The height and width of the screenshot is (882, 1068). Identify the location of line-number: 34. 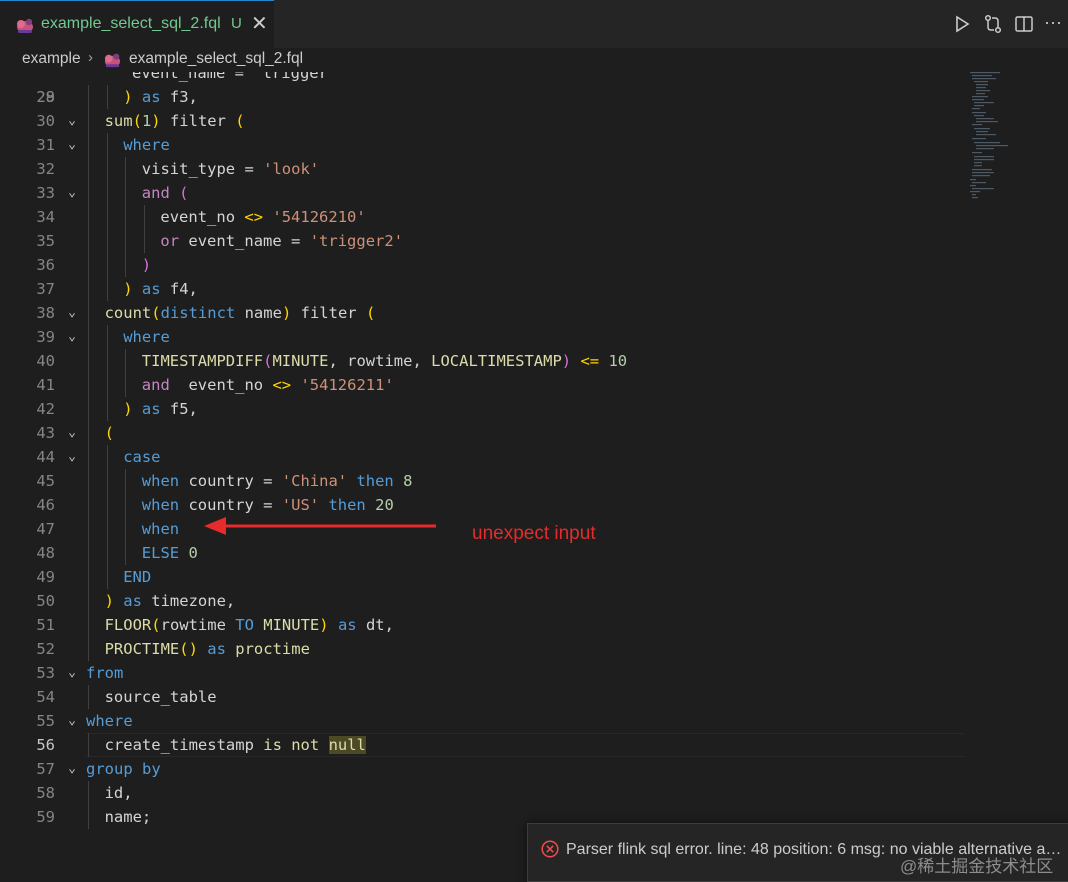
(45, 217).